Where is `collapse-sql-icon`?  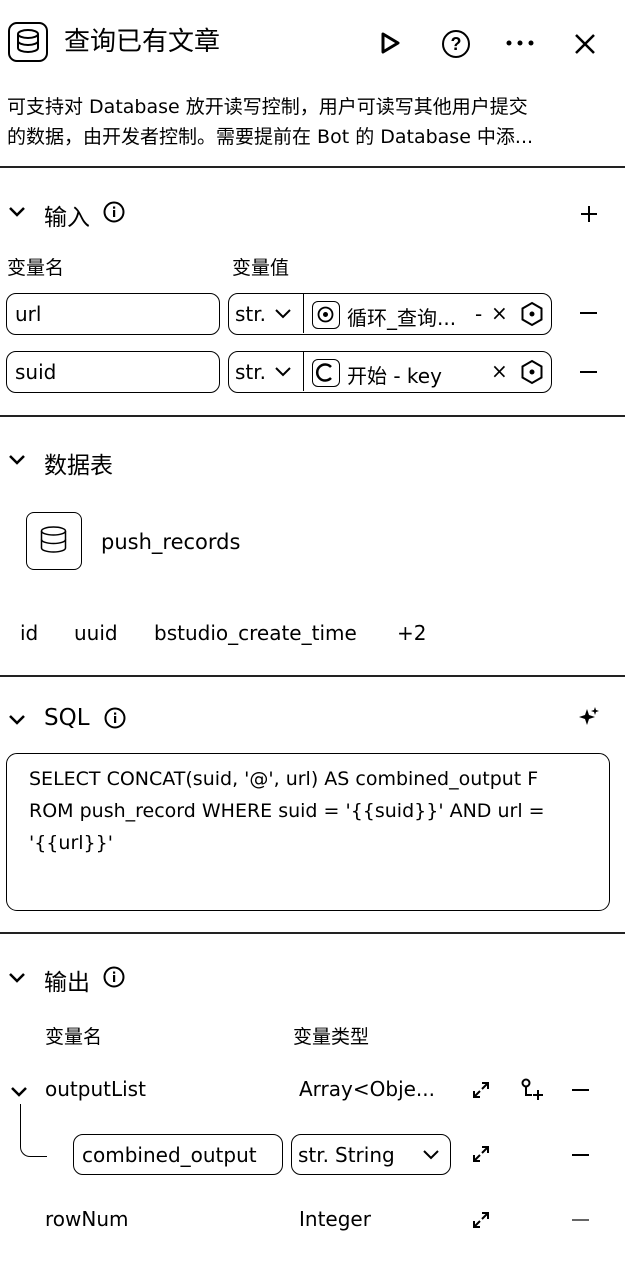
collapse-sql-icon is located at coordinates (17, 721).